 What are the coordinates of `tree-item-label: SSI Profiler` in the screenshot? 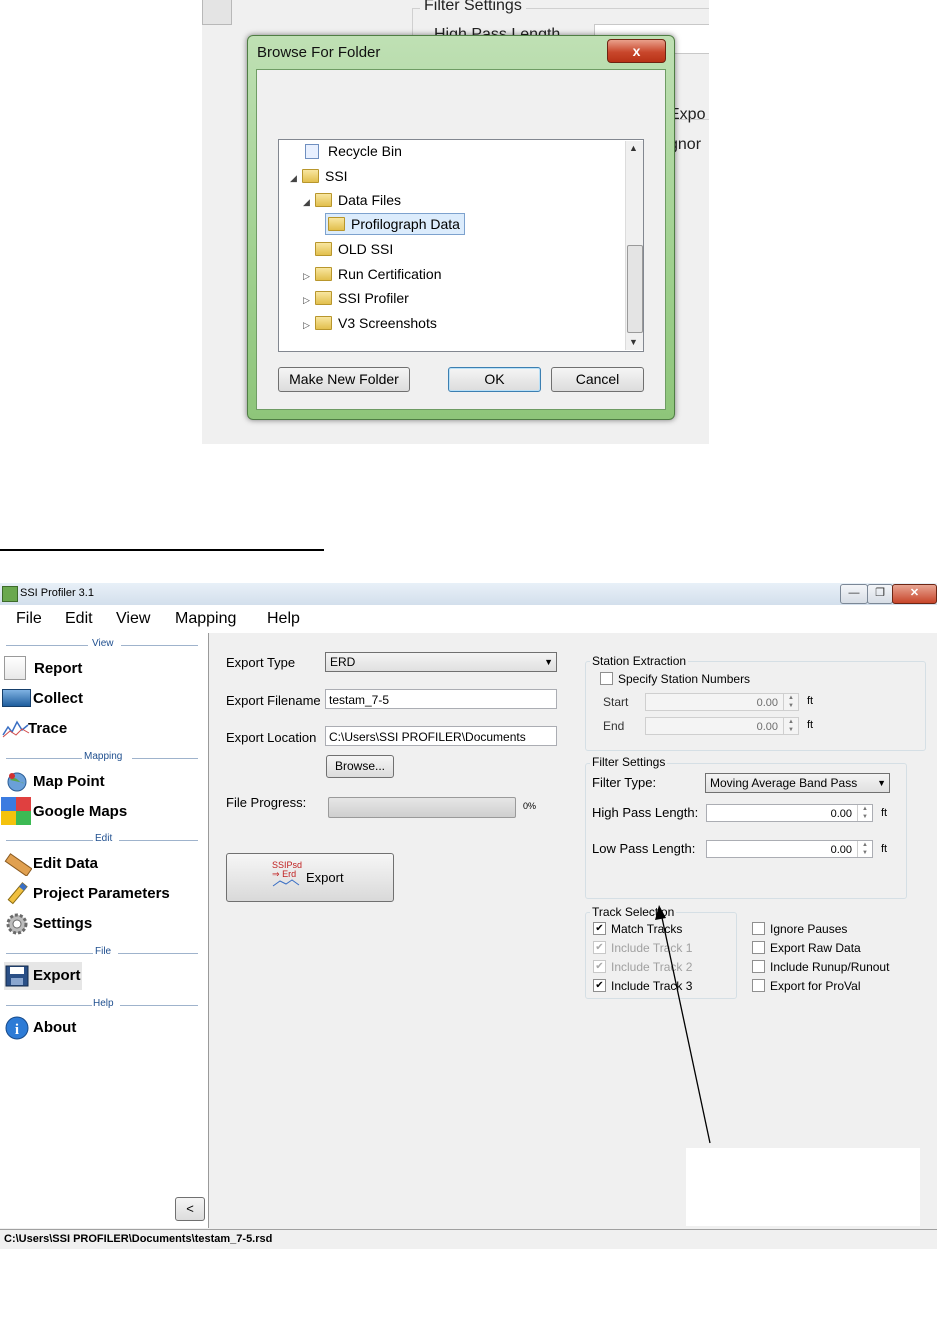 It's located at (373, 298).